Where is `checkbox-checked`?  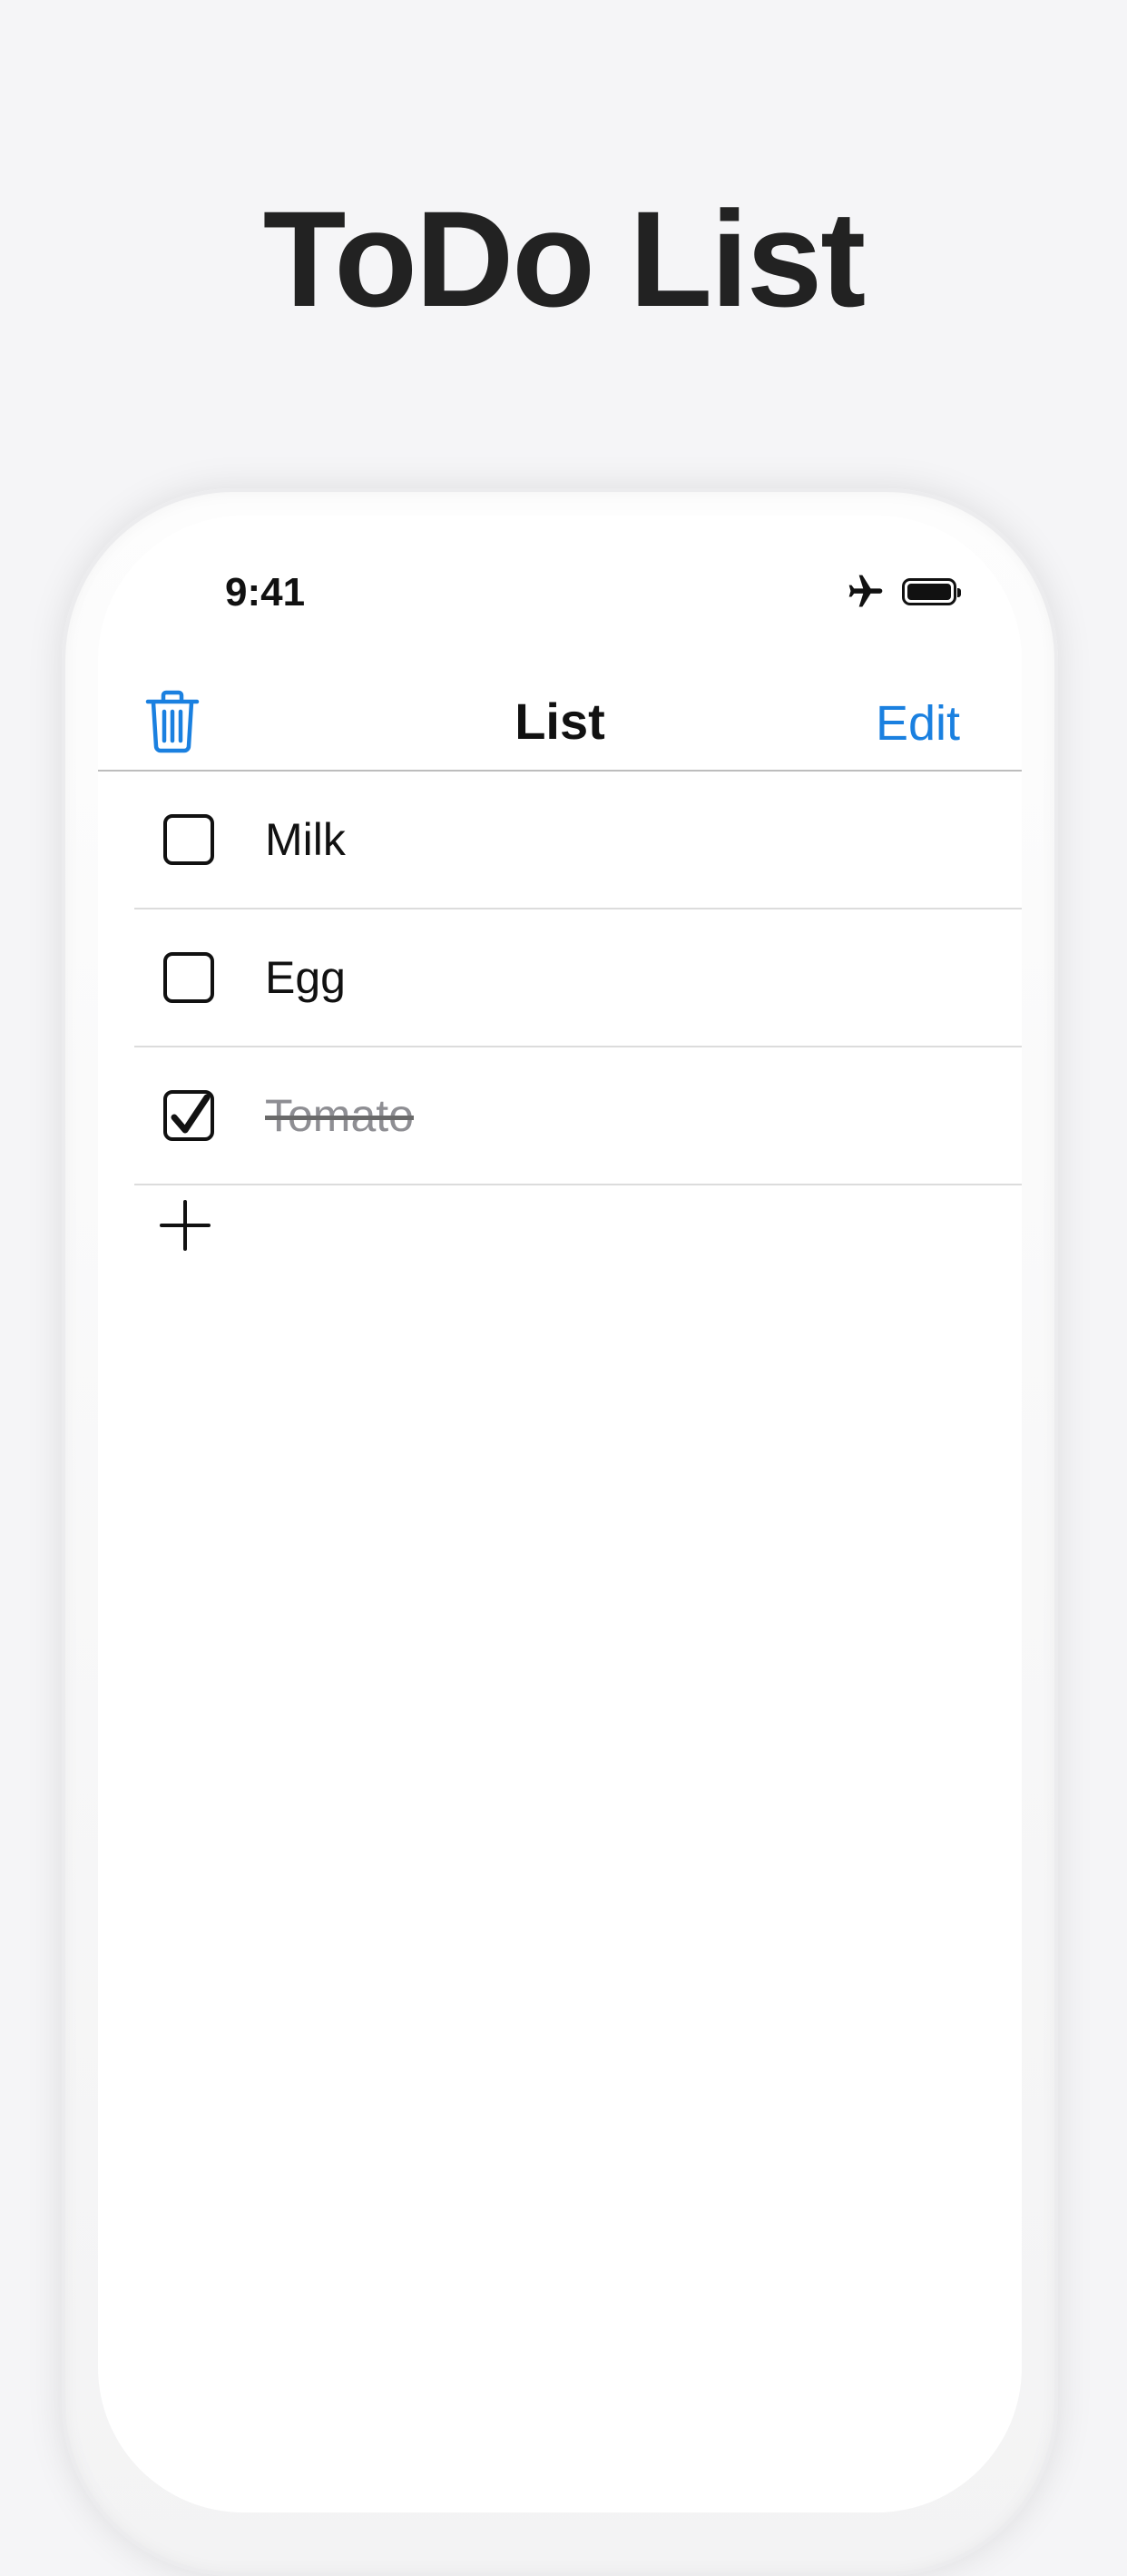
checkbox-checked is located at coordinates (188, 1115).